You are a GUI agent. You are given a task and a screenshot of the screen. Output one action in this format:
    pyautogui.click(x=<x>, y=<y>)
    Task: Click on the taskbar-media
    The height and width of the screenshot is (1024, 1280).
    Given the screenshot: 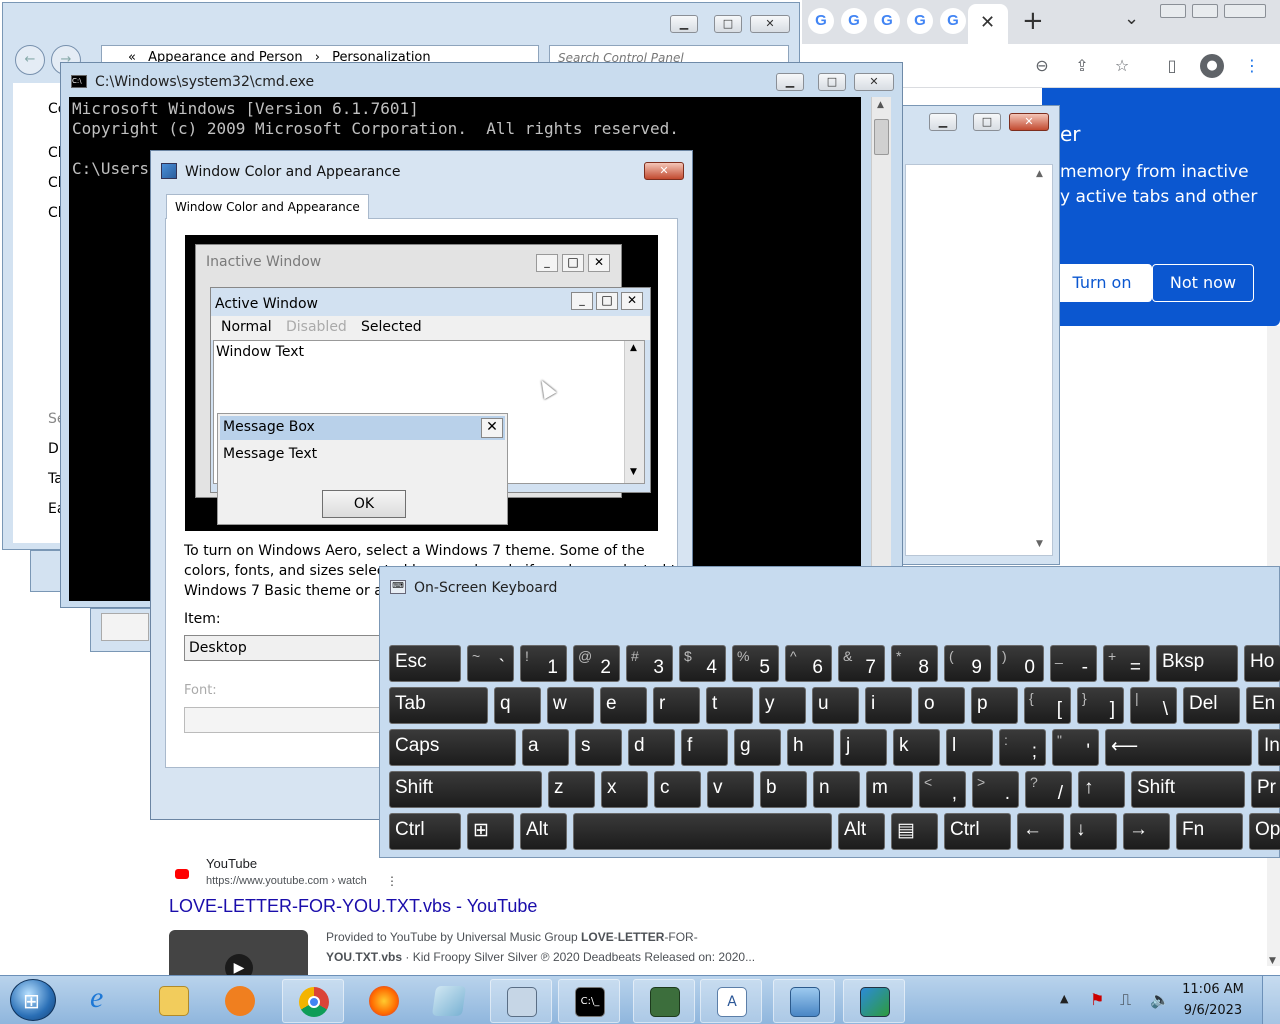 What is the action you would take?
    pyautogui.click(x=240, y=1001)
    